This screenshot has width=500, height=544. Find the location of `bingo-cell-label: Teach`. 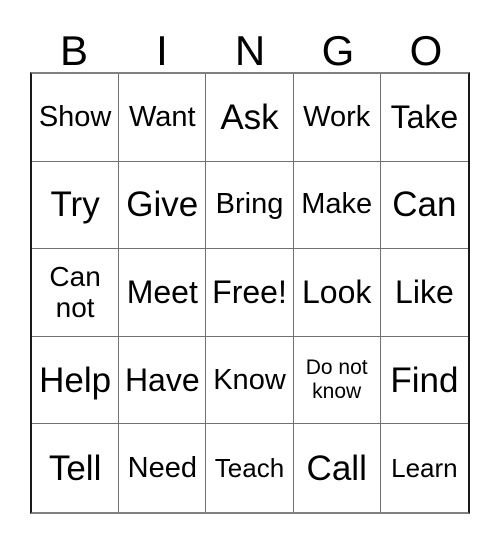

bingo-cell-label: Teach is located at coordinates (249, 468).